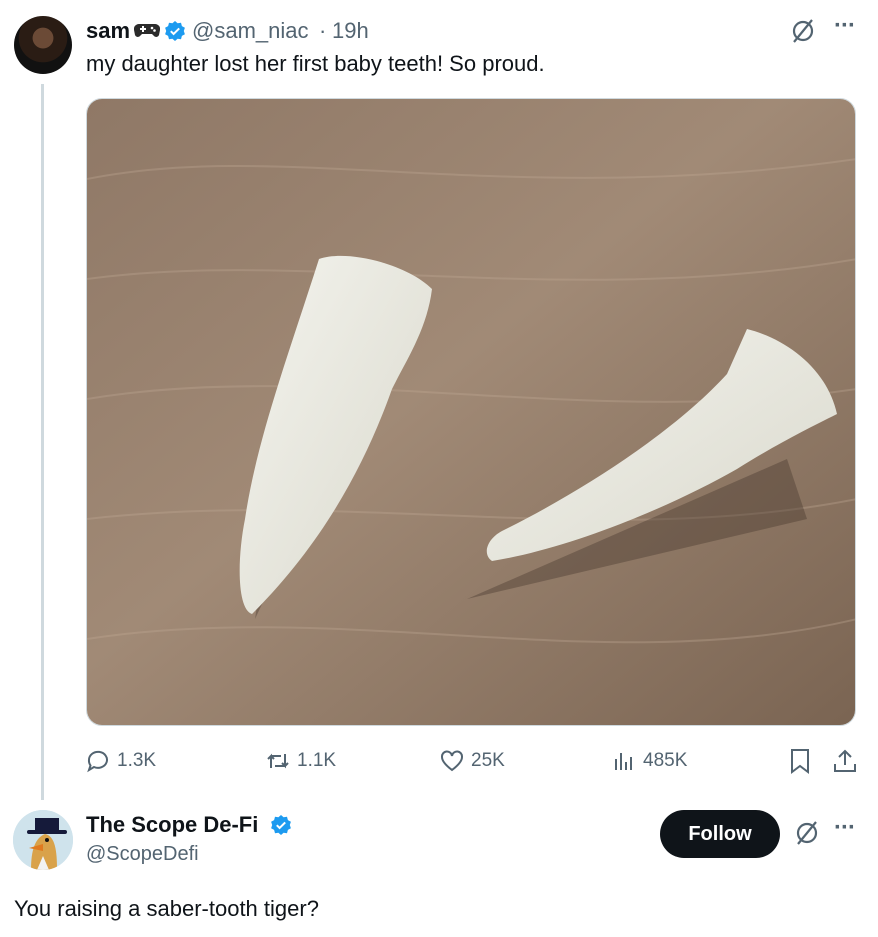 This screenshot has width=878, height=937. What do you see at coordinates (665, 760) in the screenshot?
I see `views-count: 485K` at bounding box center [665, 760].